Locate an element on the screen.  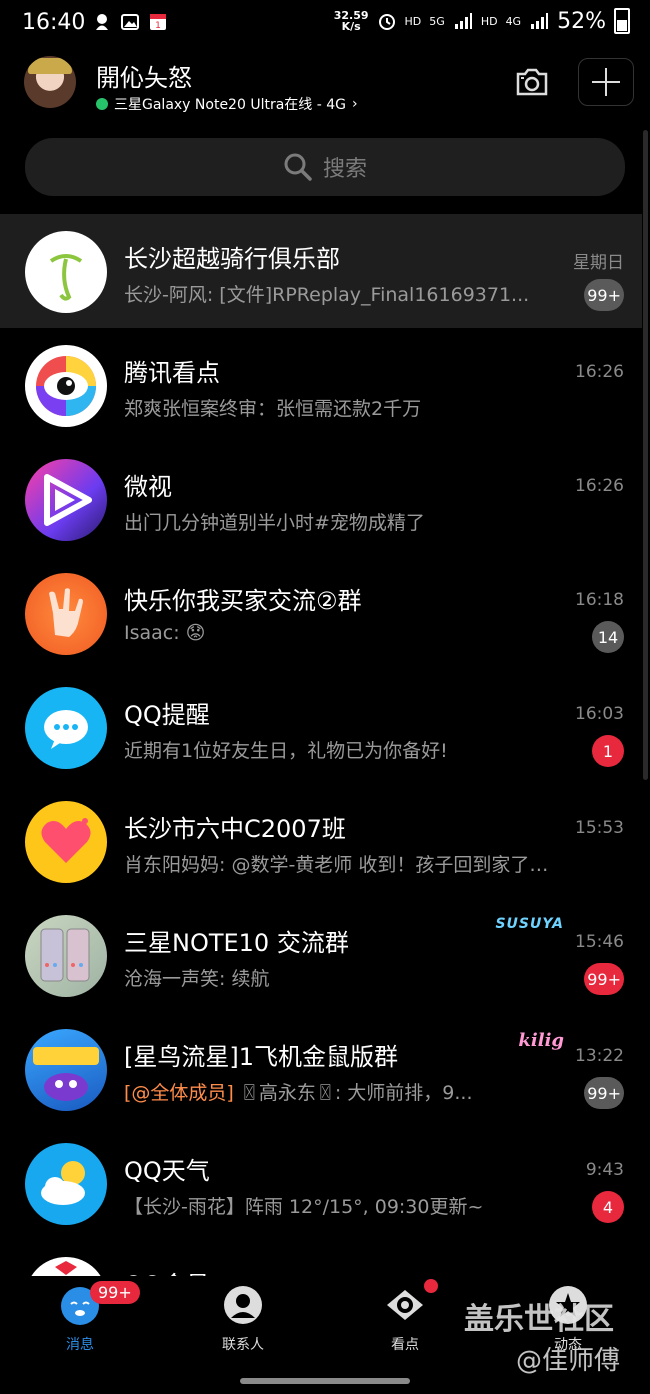
svg-text: 1 is located at coordinates (158, 26).